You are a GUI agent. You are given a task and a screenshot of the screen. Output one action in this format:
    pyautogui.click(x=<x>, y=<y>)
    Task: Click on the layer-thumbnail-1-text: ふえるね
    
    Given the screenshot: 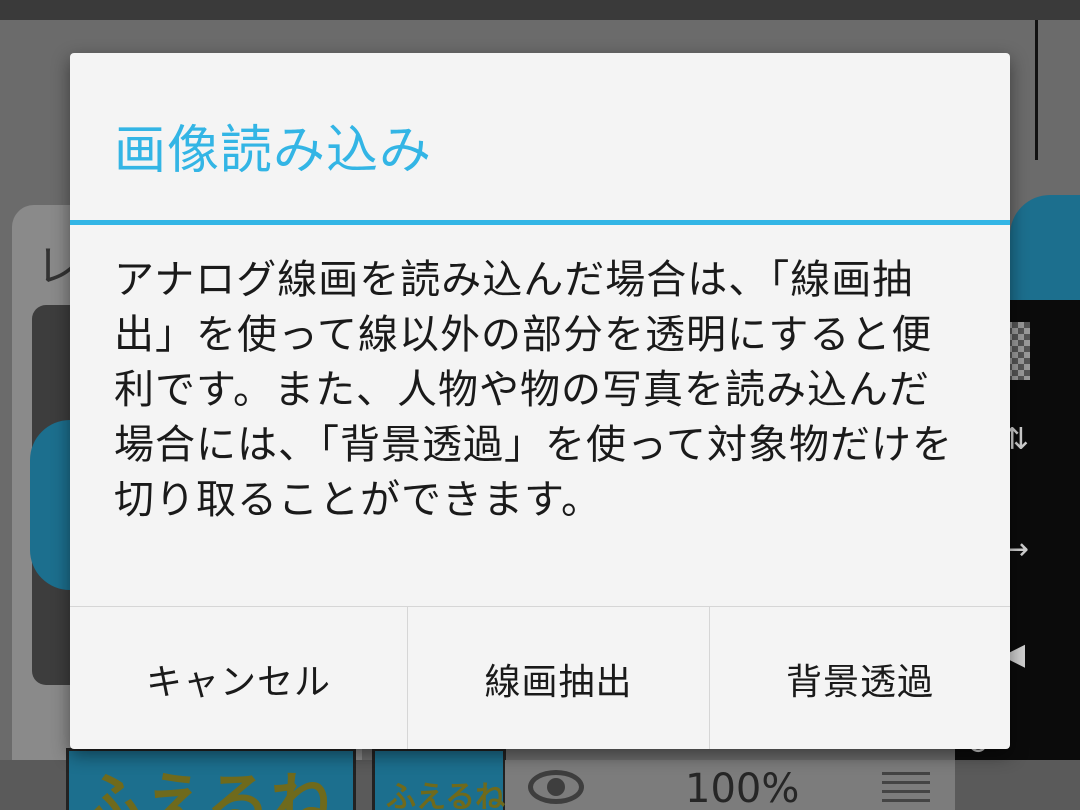 What is the action you would take?
    pyautogui.click(x=207, y=788)
    